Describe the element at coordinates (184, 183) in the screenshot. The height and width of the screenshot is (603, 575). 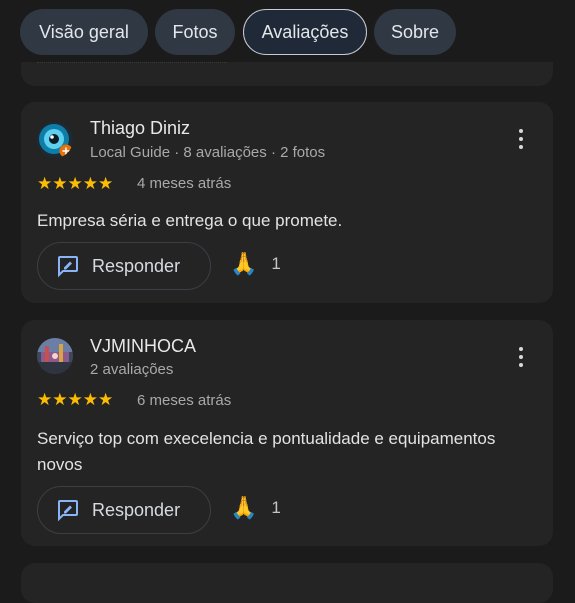
I see `review-date: 4 meses atrás` at that location.